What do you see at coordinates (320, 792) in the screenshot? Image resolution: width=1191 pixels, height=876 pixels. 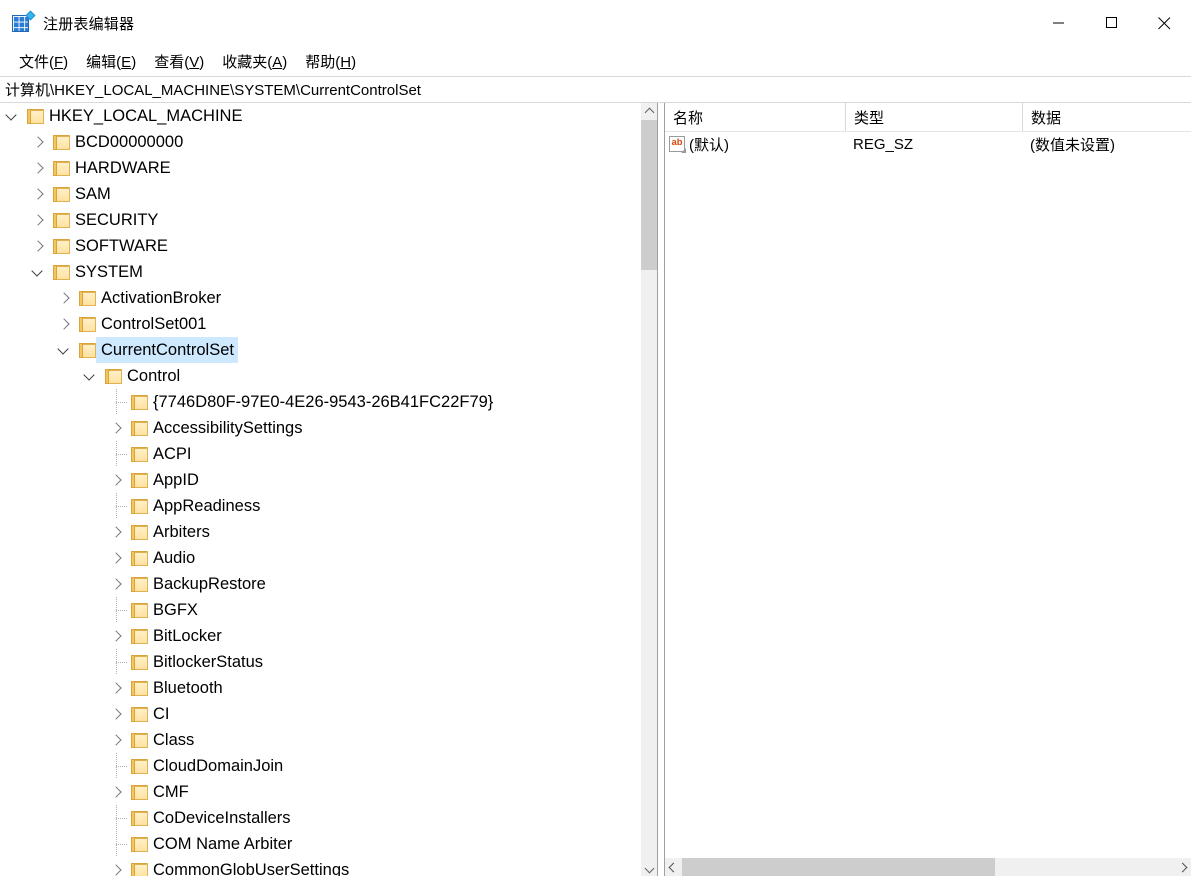 I see `tree-item-cmf: CMF` at bounding box center [320, 792].